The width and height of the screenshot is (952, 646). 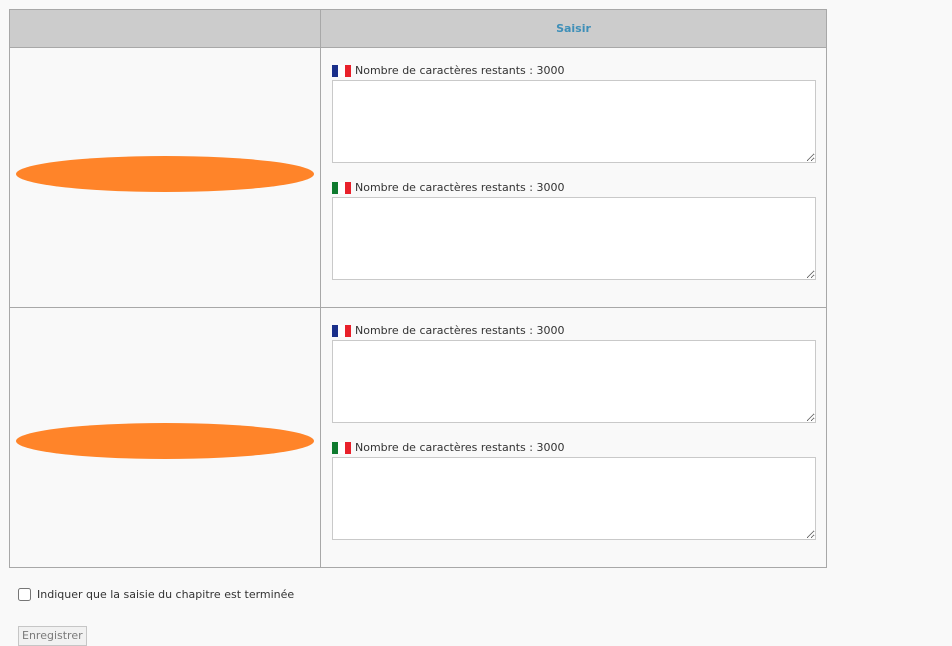 What do you see at coordinates (52, 636) in the screenshot?
I see `save-button: Enregistrer` at bounding box center [52, 636].